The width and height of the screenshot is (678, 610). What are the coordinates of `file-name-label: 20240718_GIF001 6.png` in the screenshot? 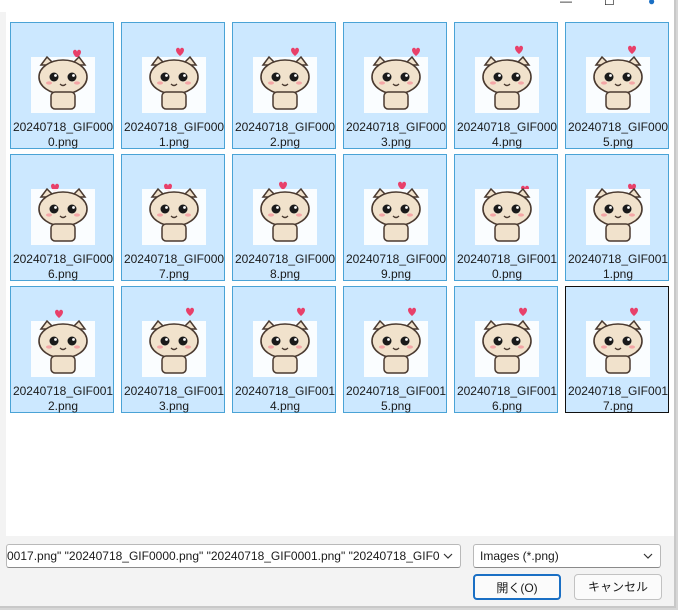 It's located at (507, 398).